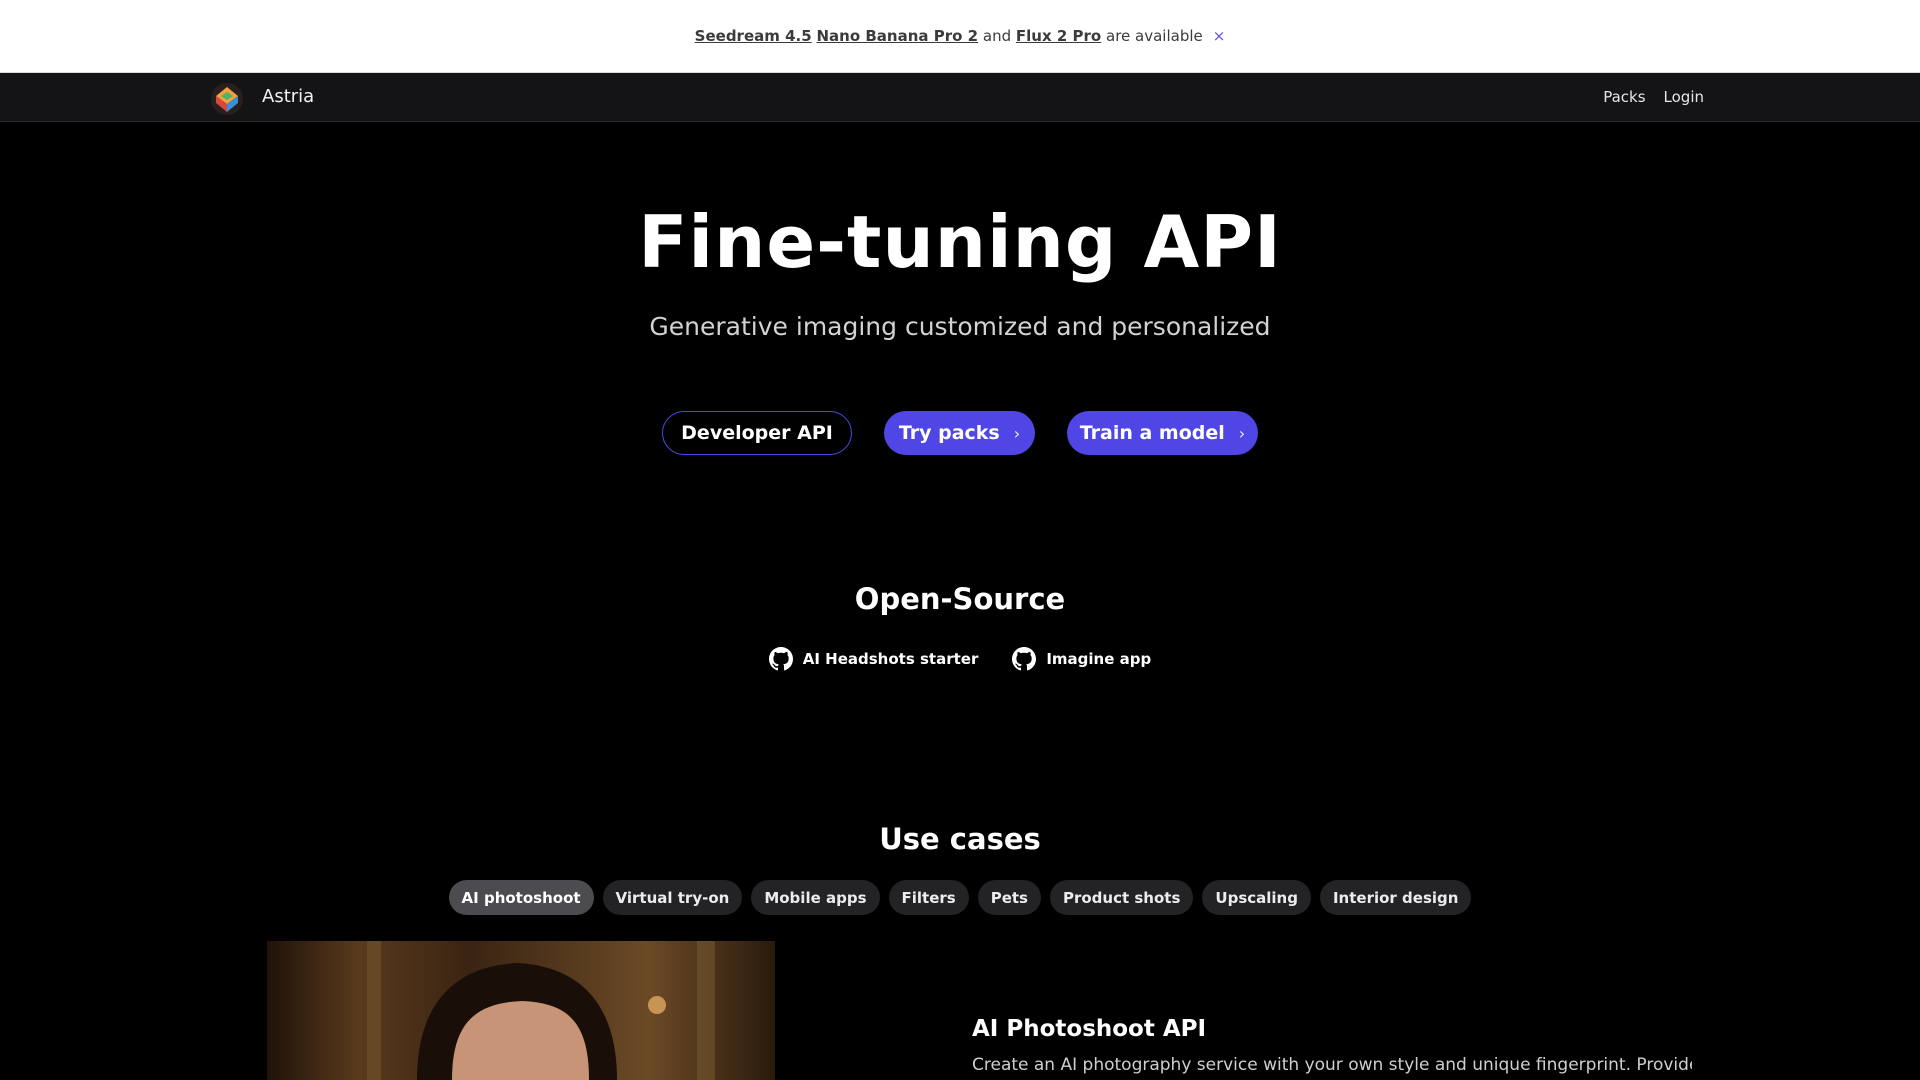 The height and width of the screenshot is (1080, 1920). What do you see at coordinates (1152, 433) in the screenshot?
I see `train-model-label: Train a model` at bounding box center [1152, 433].